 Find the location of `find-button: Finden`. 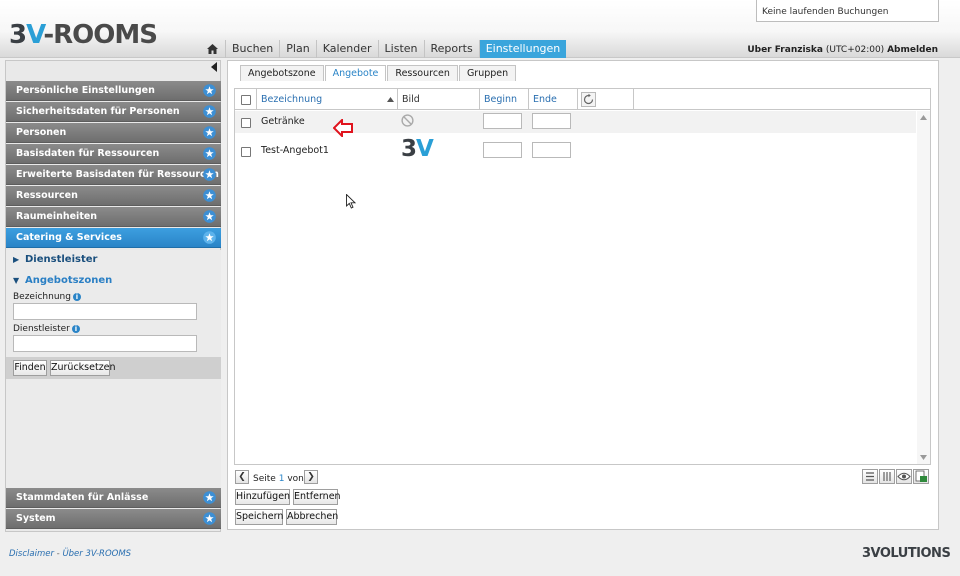

find-button: Finden is located at coordinates (30, 368).